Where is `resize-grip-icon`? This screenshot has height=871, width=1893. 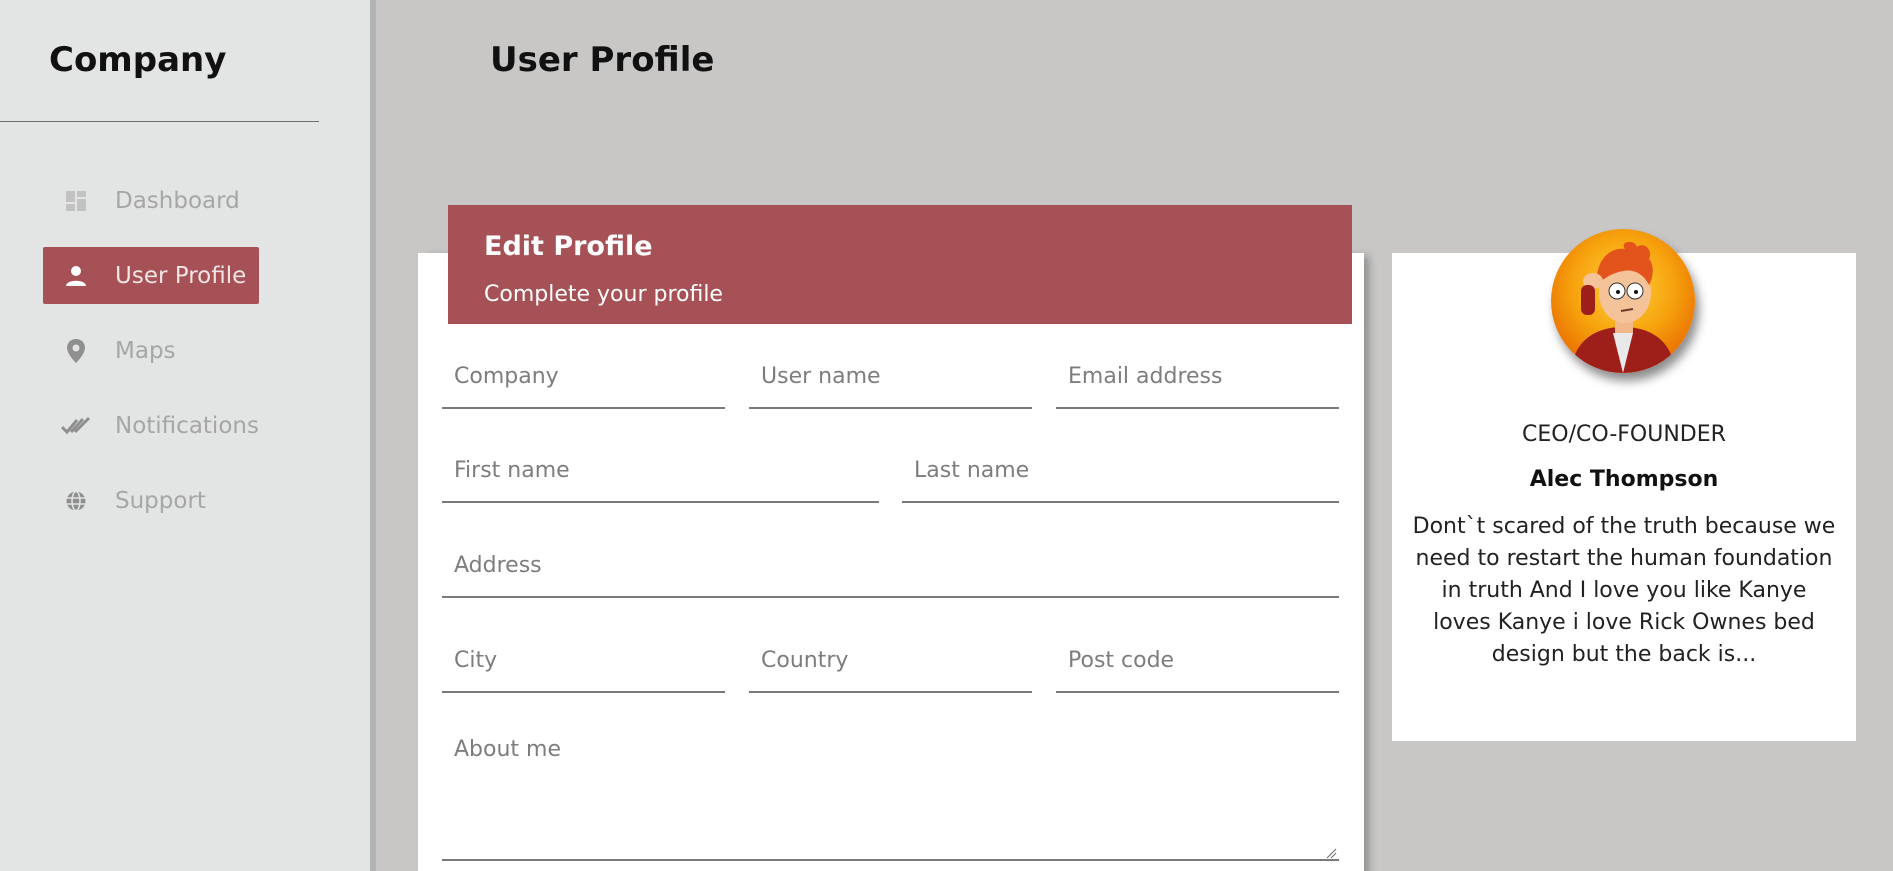 resize-grip-icon is located at coordinates (1331, 851).